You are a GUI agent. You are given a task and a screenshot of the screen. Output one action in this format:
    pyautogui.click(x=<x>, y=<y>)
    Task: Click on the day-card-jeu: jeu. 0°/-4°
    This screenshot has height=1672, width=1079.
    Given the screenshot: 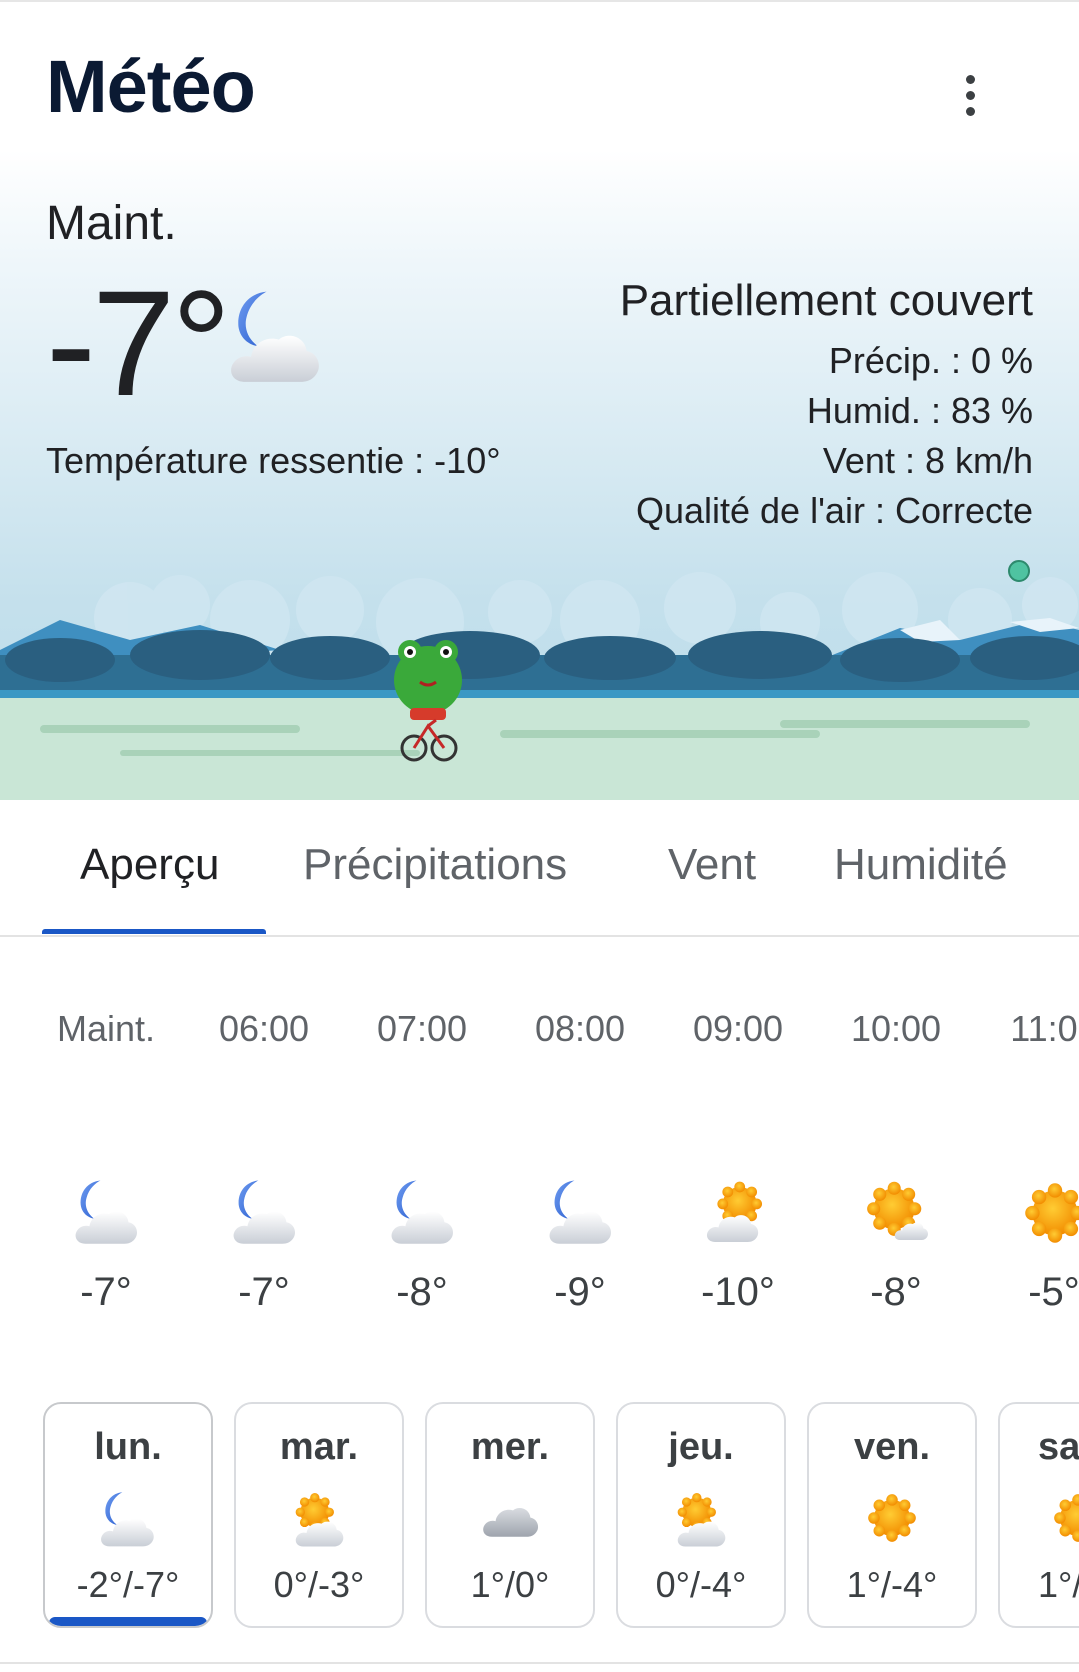 What is the action you would take?
    pyautogui.click(x=701, y=1515)
    